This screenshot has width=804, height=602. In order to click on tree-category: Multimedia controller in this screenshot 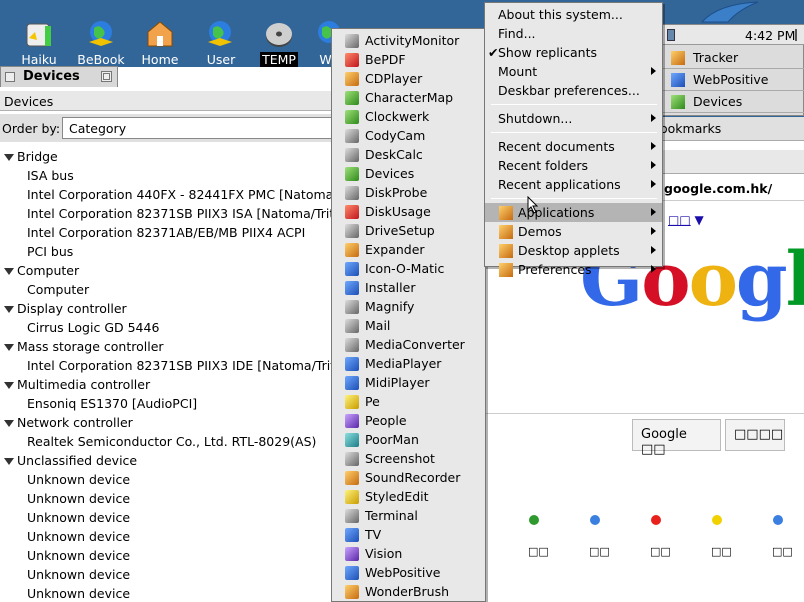, I will do `click(167, 384)`.